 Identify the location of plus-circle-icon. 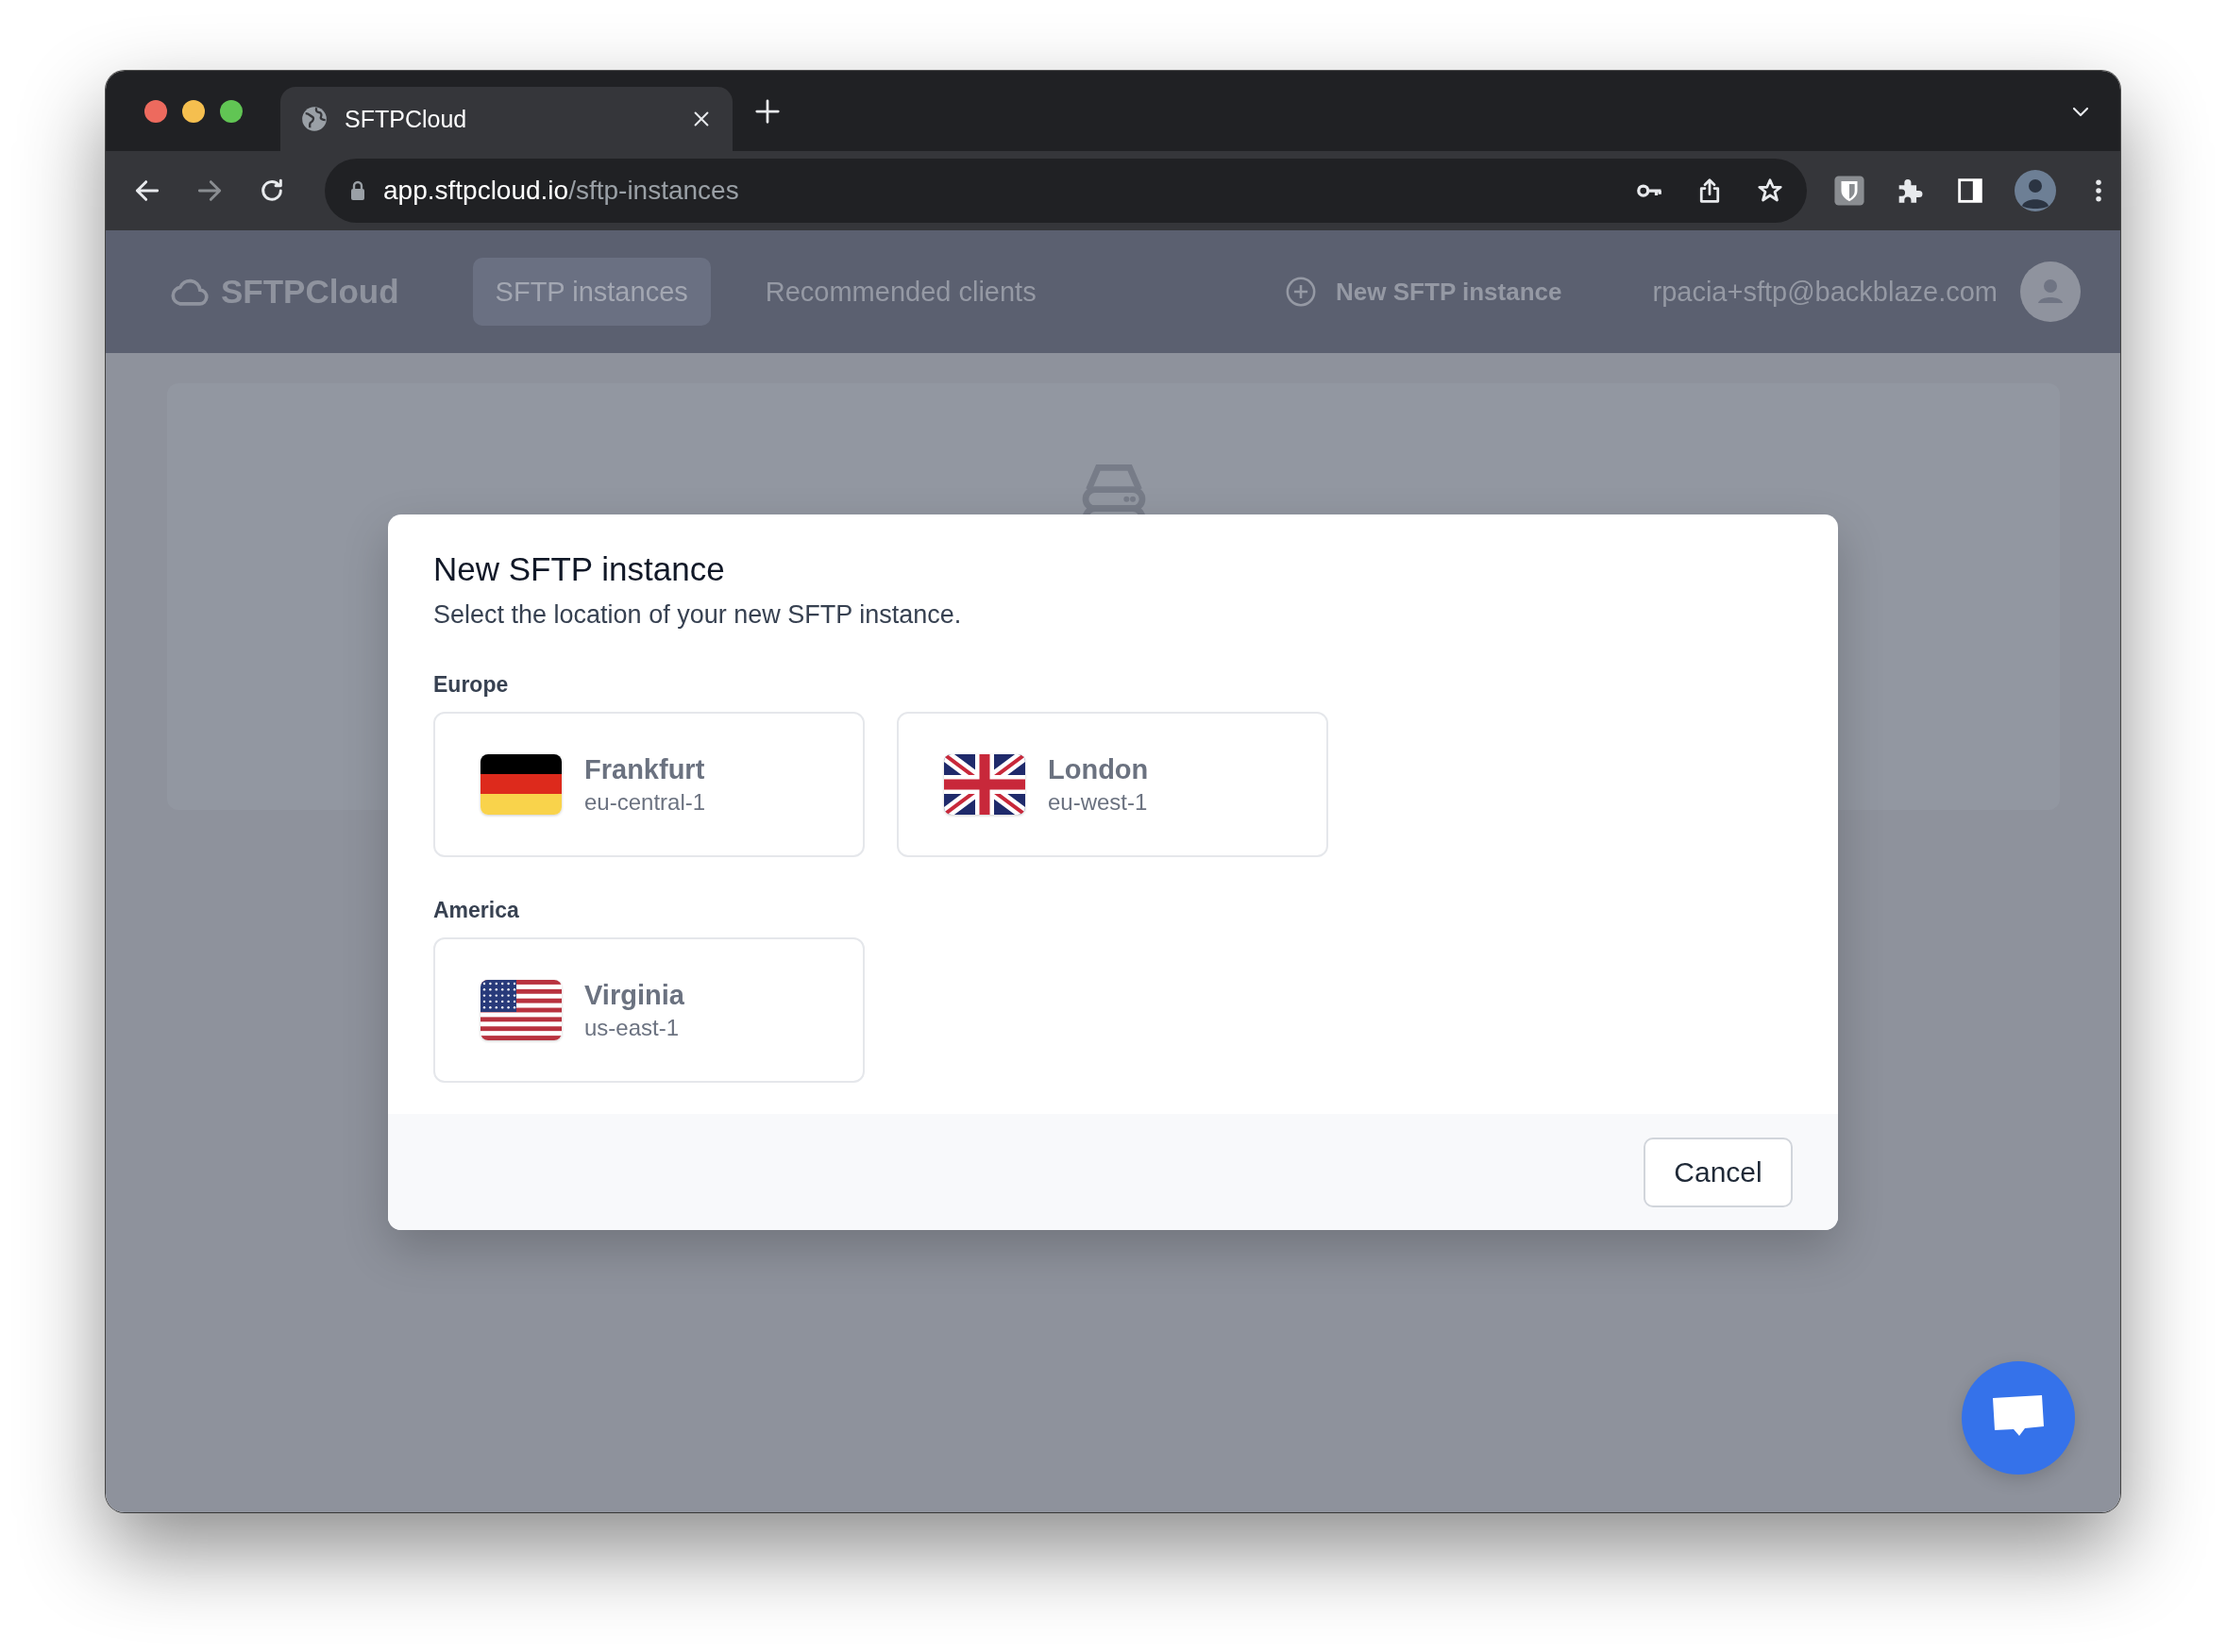
(1301, 292).